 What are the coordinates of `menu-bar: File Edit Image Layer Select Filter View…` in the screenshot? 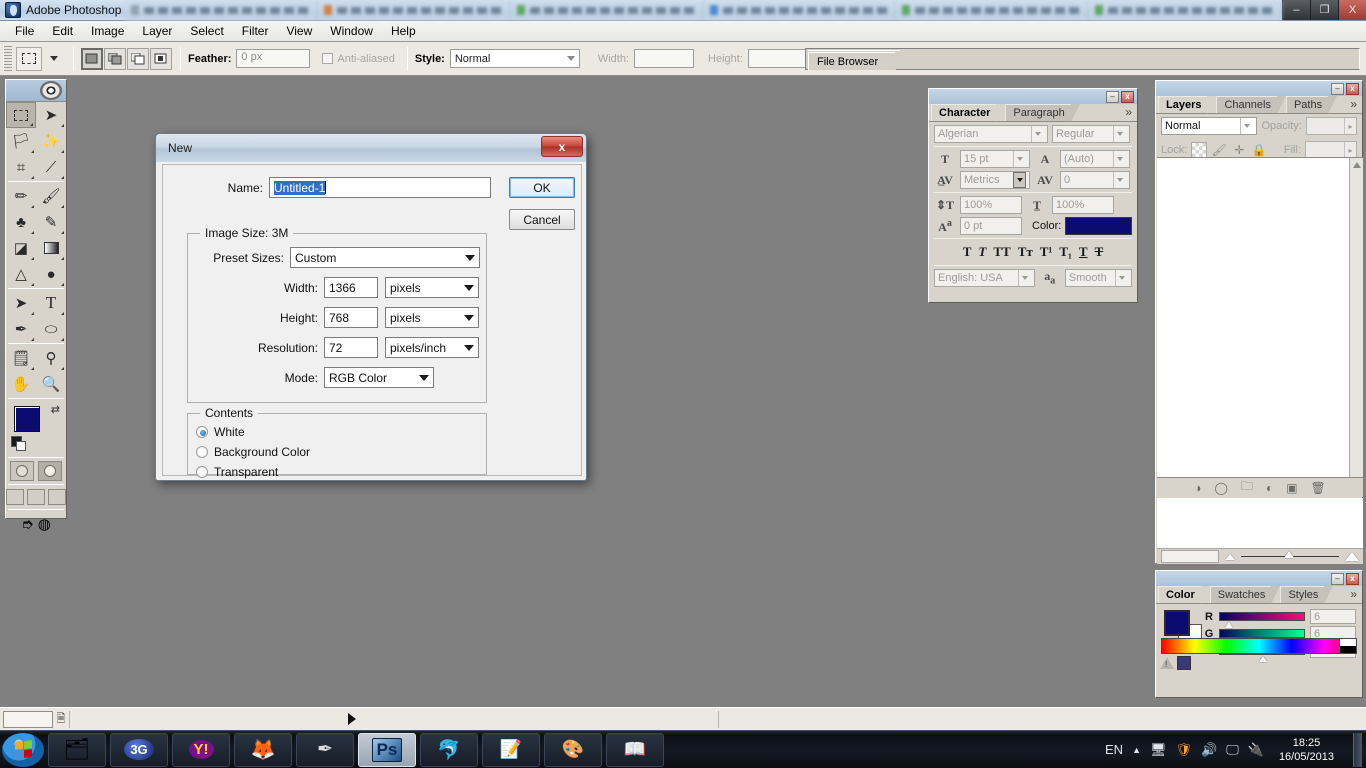 It's located at (683, 31).